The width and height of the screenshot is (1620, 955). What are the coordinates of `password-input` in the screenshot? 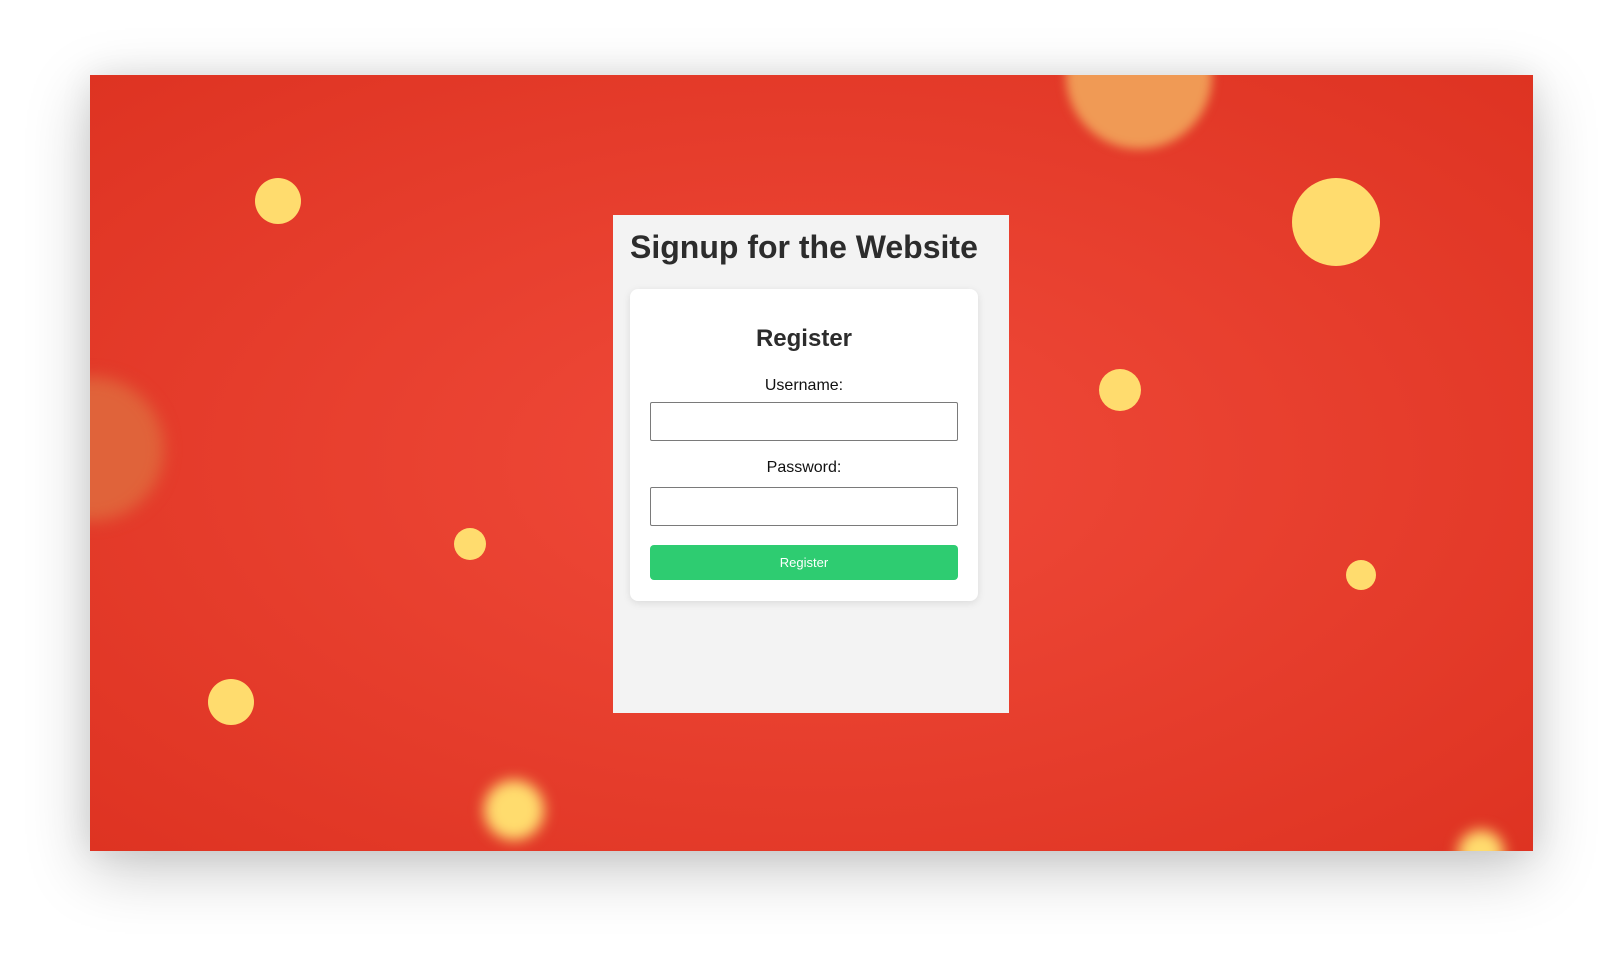 It's located at (804, 506).